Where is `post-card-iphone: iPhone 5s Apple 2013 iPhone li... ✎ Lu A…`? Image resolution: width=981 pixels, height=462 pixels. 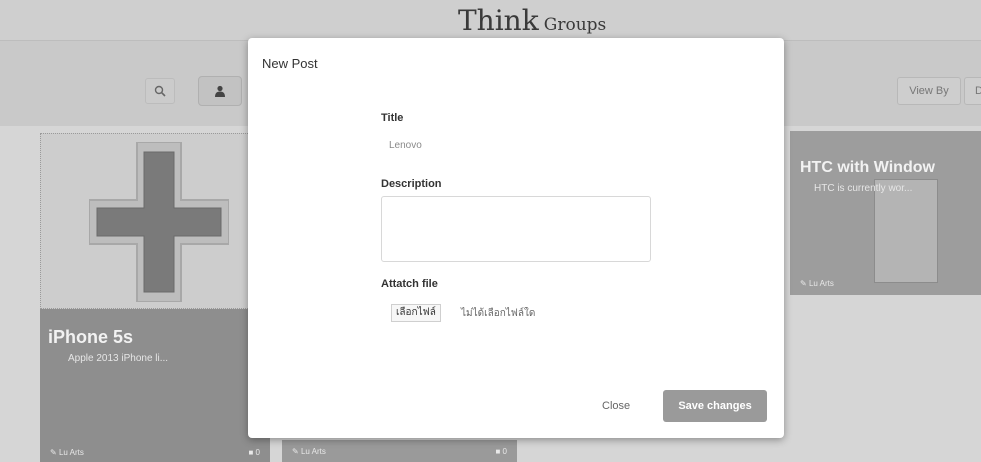 post-card-iphone: iPhone 5s Apple 2013 iPhone li... ✎ Lu A… is located at coordinates (155, 385).